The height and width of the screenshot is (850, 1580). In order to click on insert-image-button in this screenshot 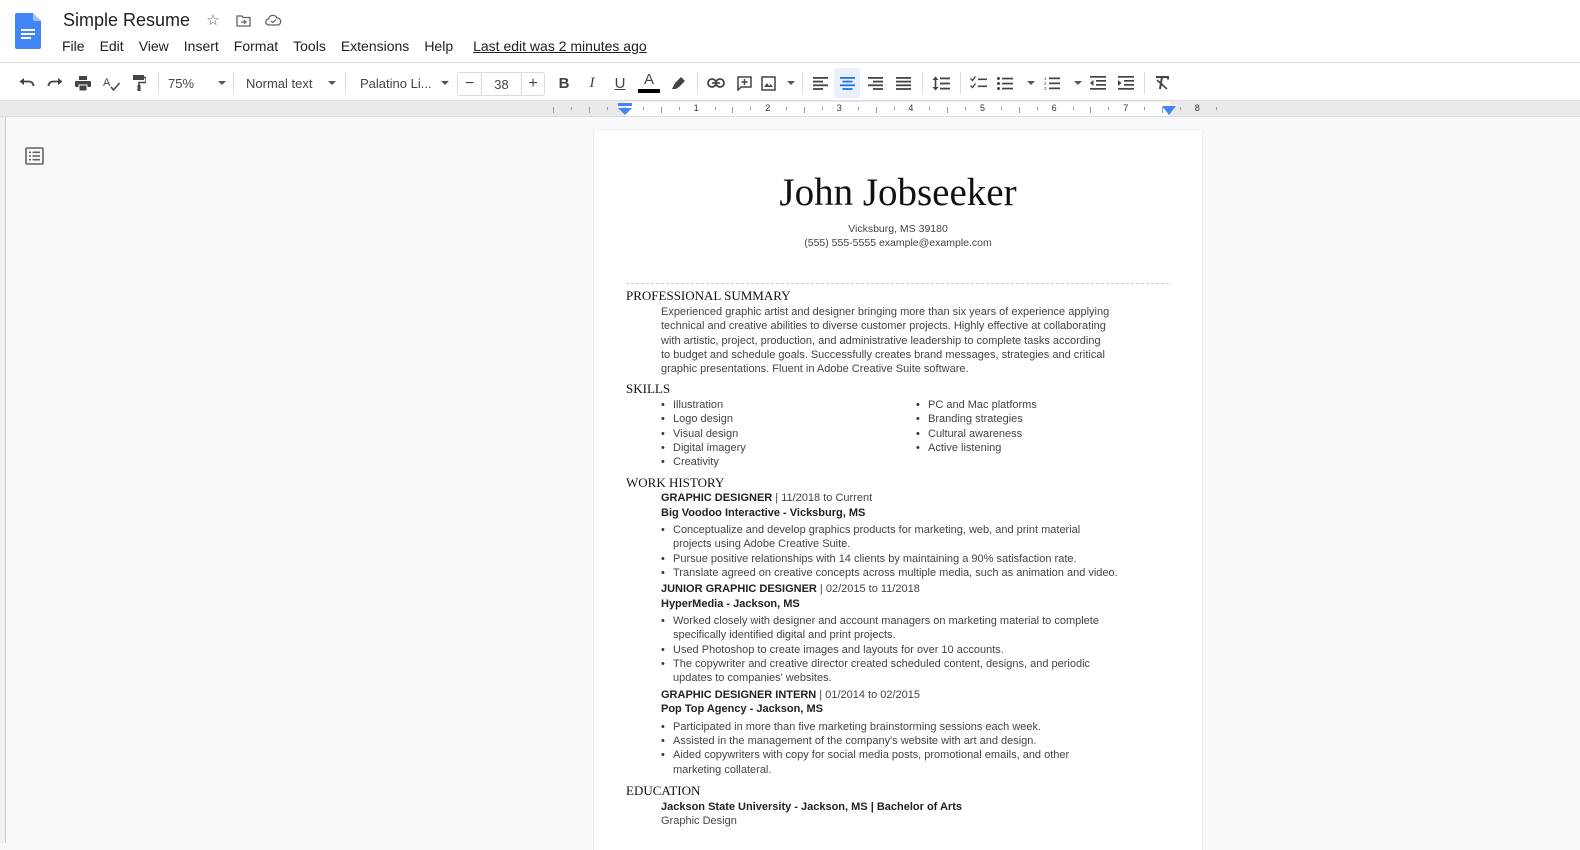, I will do `click(778, 83)`.